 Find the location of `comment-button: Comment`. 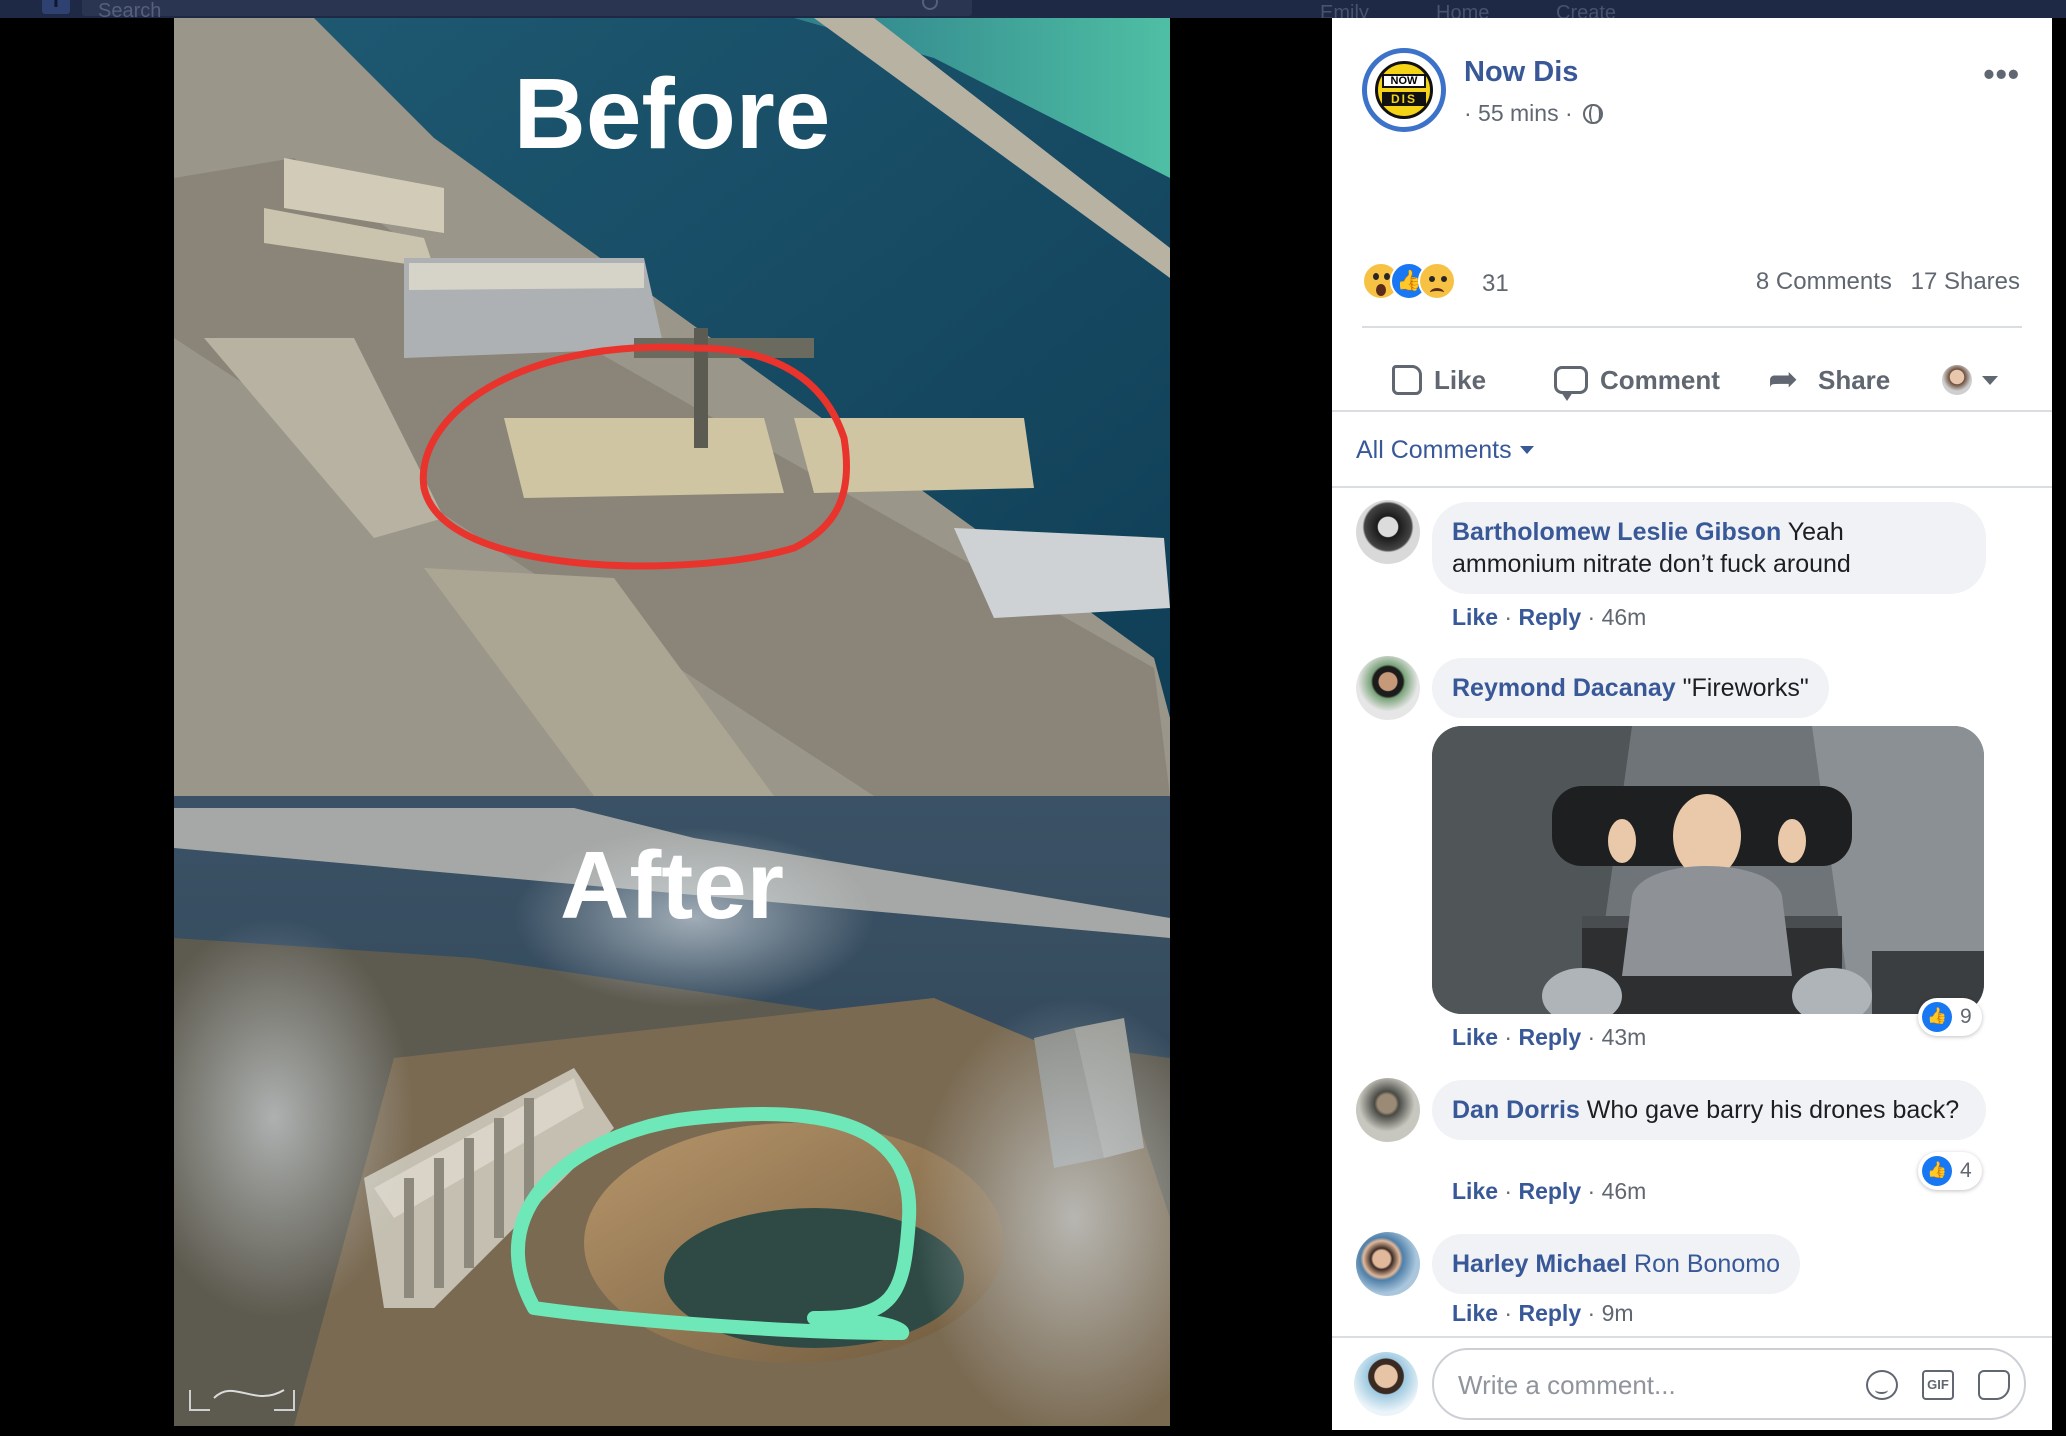

comment-button: Comment is located at coordinates (1637, 380).